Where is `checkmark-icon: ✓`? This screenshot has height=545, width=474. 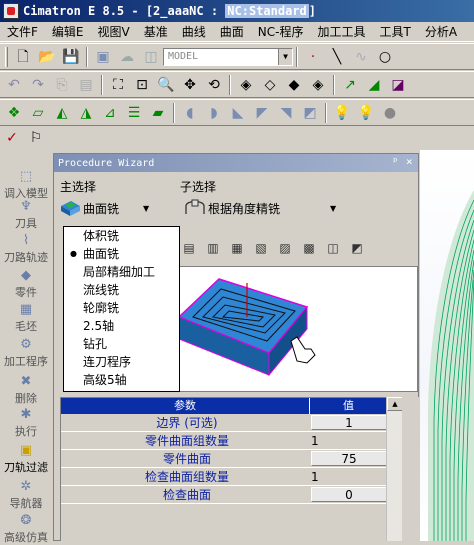
checkmark-icon: ✓ is located at coordinates (12, 138).